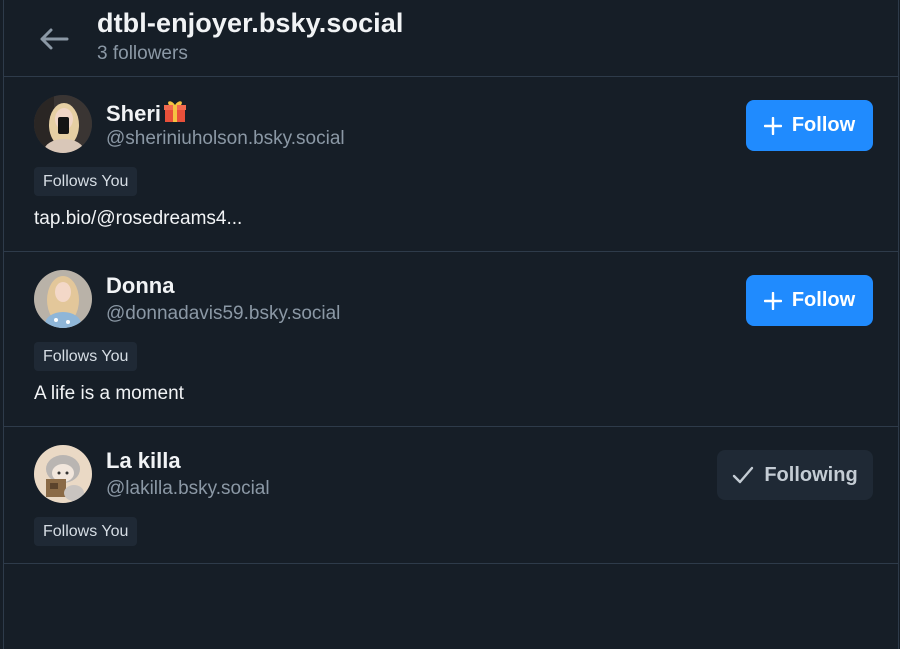 This screenshot has width=900, height=649. What do you see at coordinates (142, 53) in the screenshot?
I see `follower-count: 3 followers` at bounding box center [142, 53].